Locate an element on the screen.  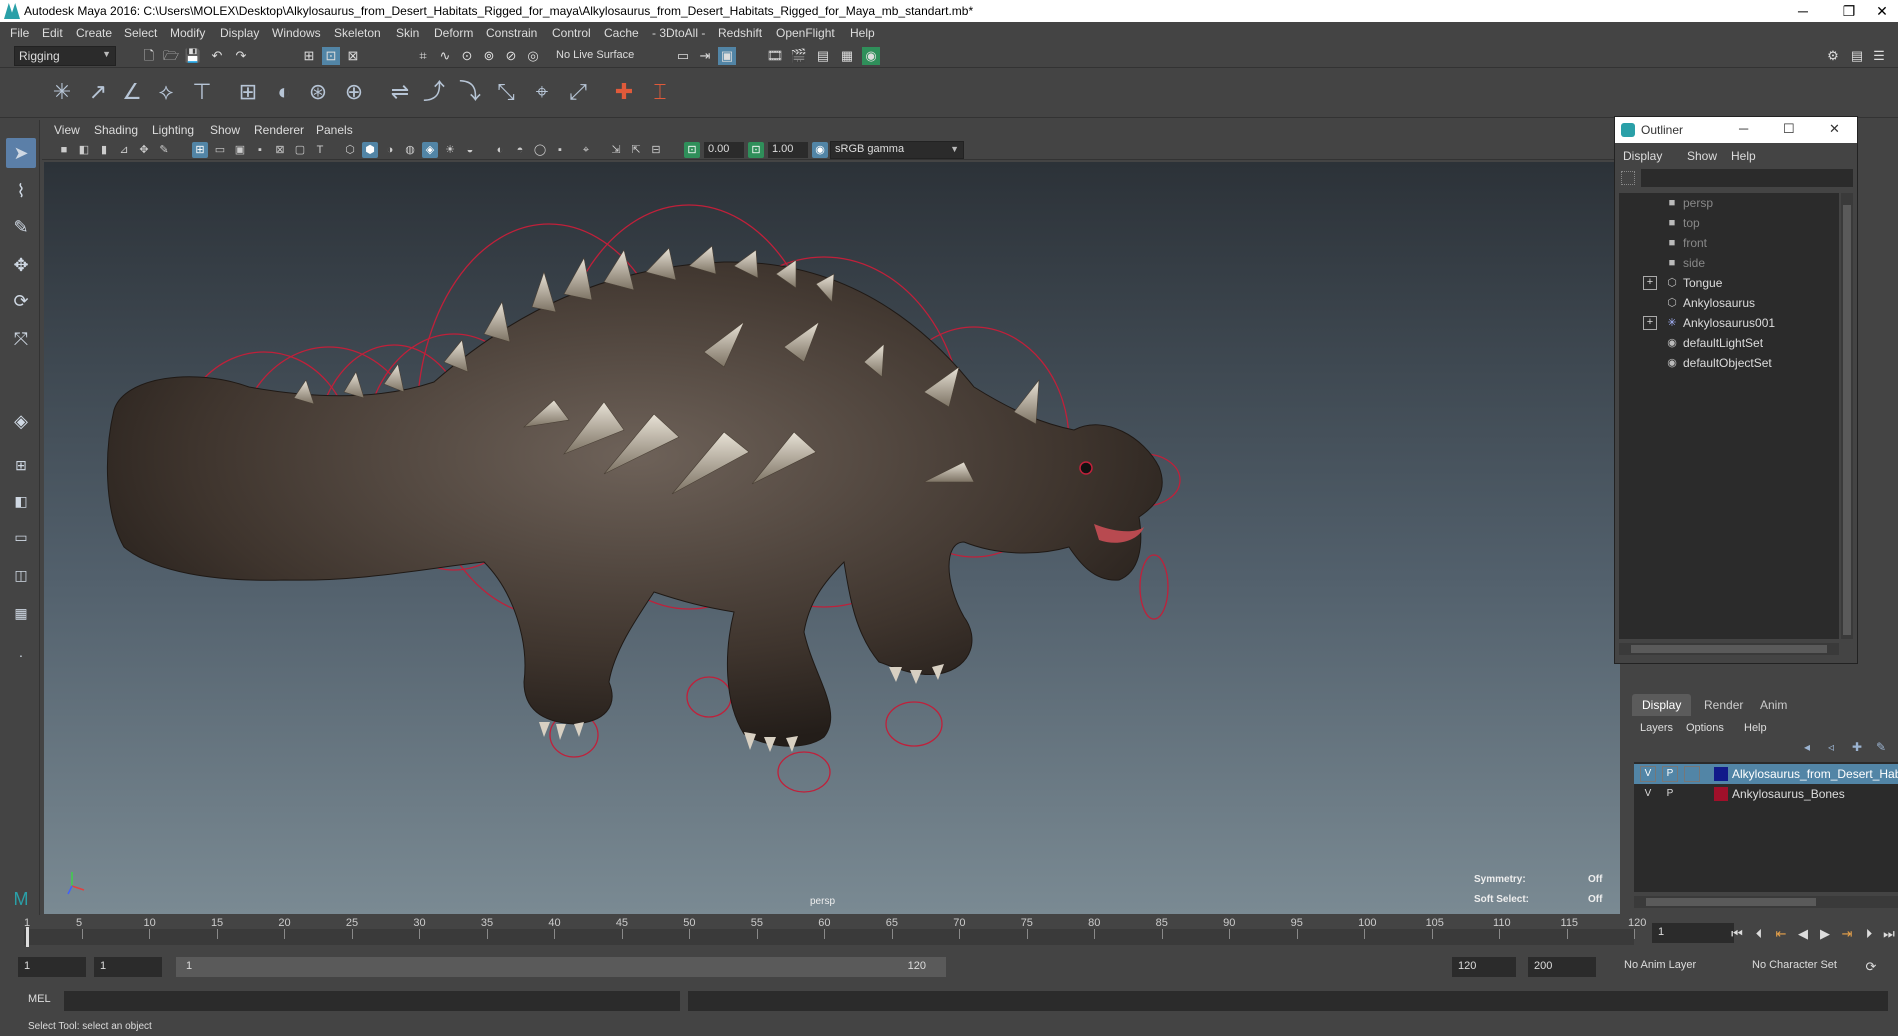
wireframe-icon: ⬡ is located at coordinates (350, 150).